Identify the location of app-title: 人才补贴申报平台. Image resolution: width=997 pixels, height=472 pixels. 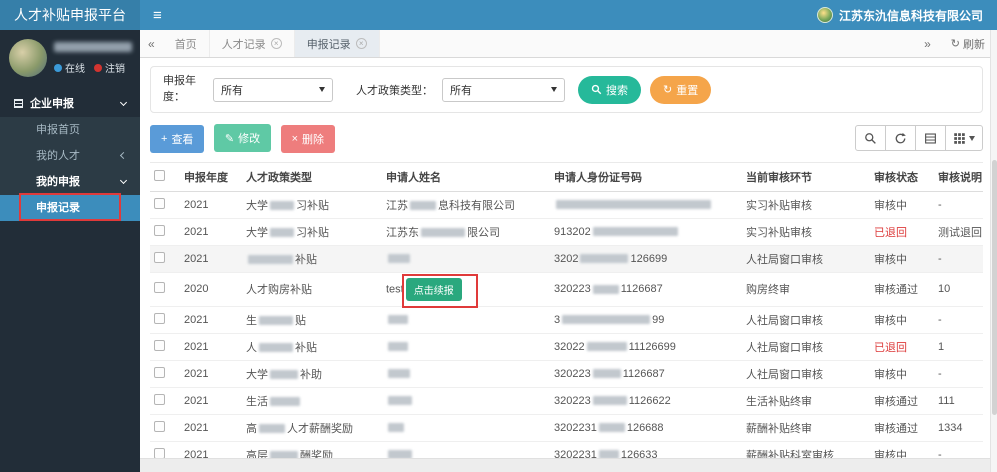
(70, 15).